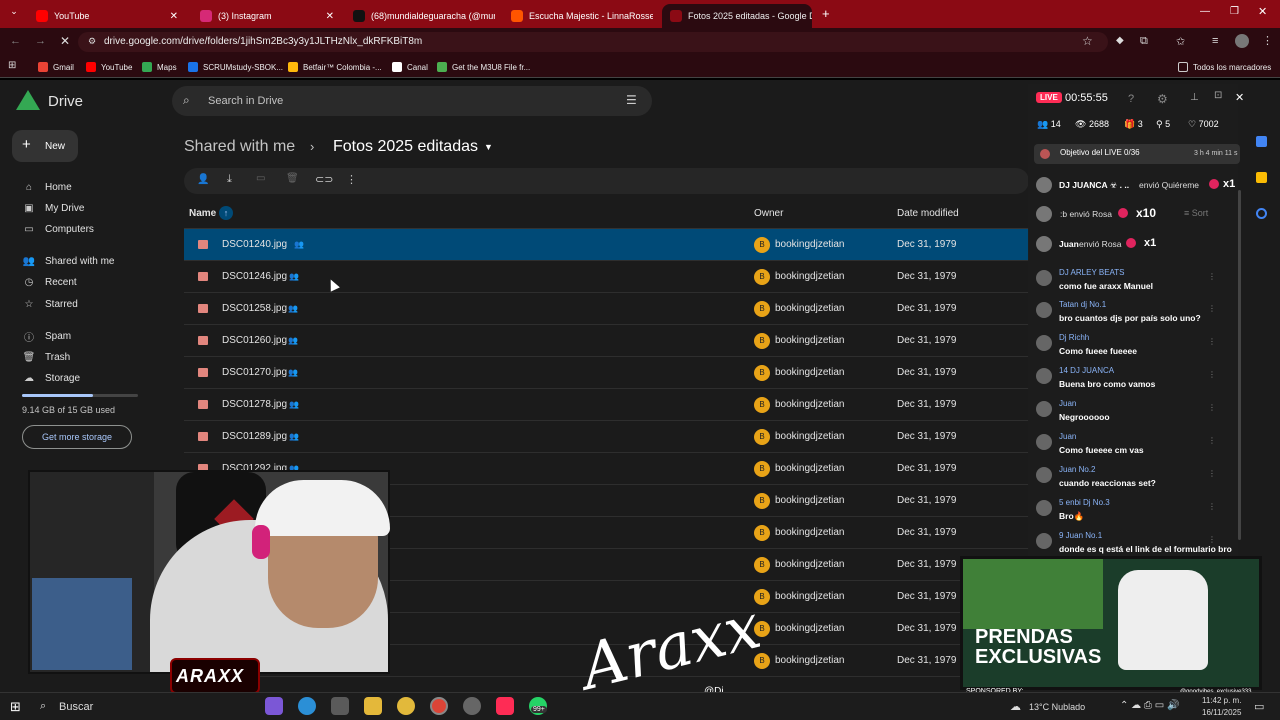 The width and height of the screenshot is (1280, 720). What do you see at coordinates (47, 187) in the screenshot?
I see `sidebar-item: ⌂ Home` at bounding box center [47, 187].